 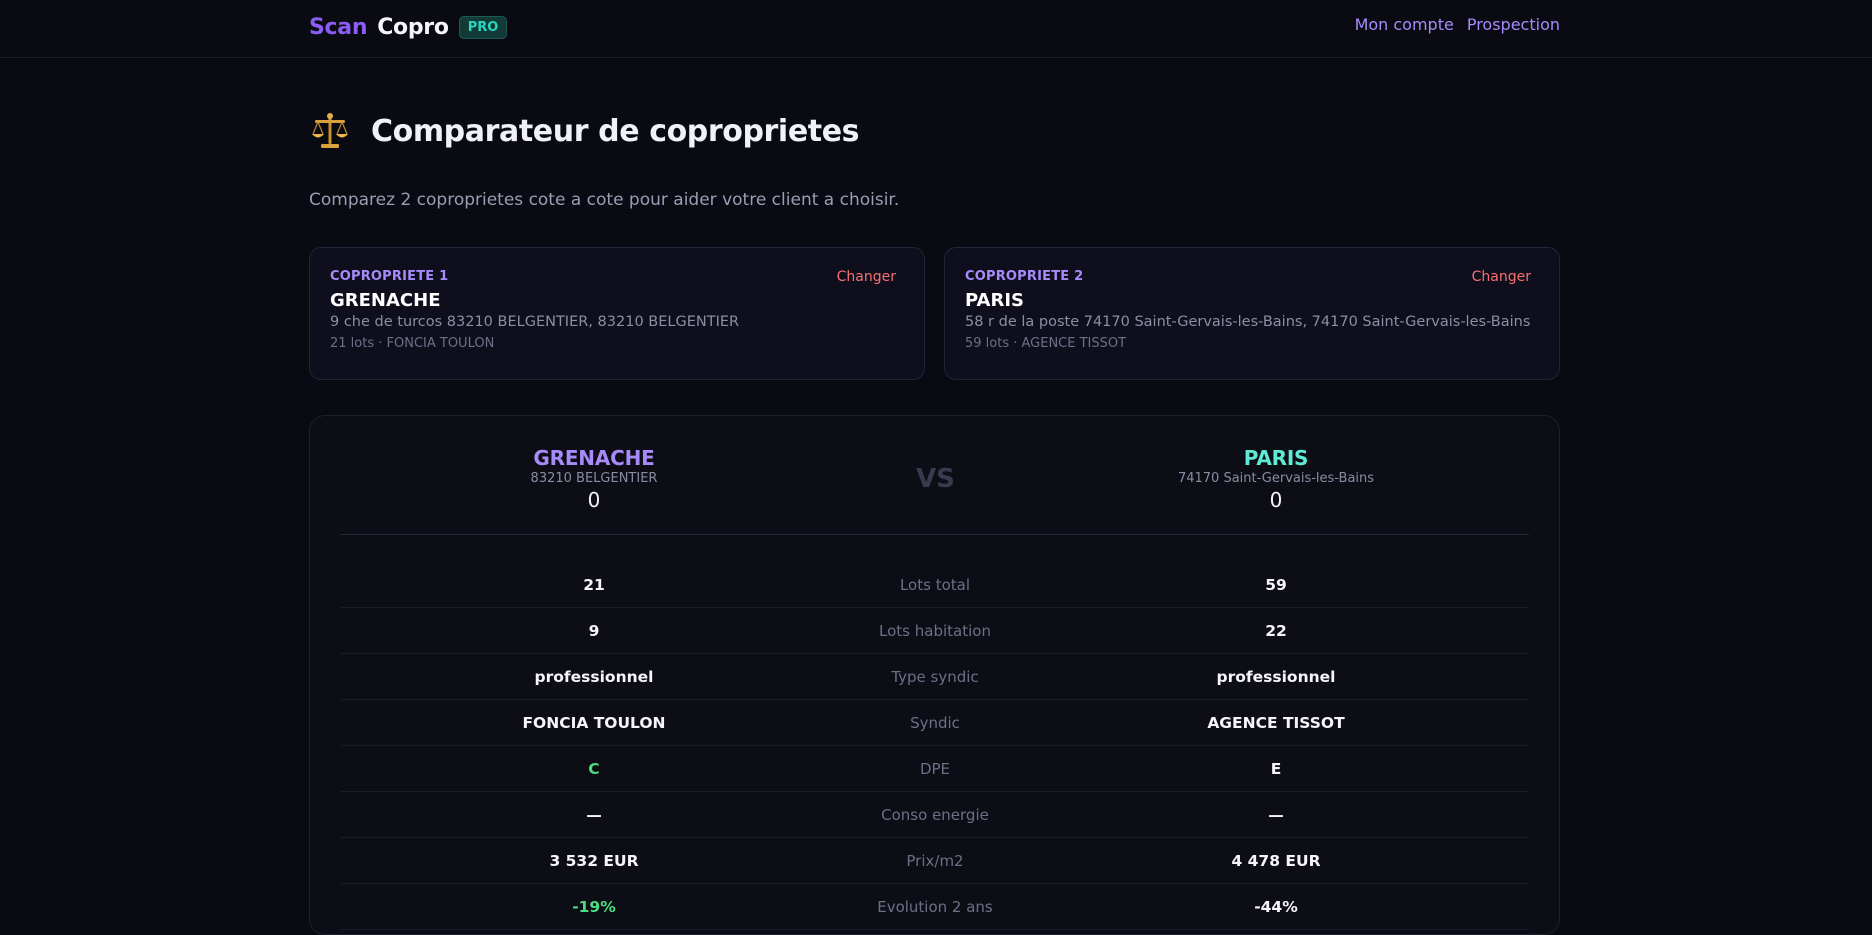 I want to click on table-row: -19% Evolution 2 ans -44%, so click(x=934, y=907).